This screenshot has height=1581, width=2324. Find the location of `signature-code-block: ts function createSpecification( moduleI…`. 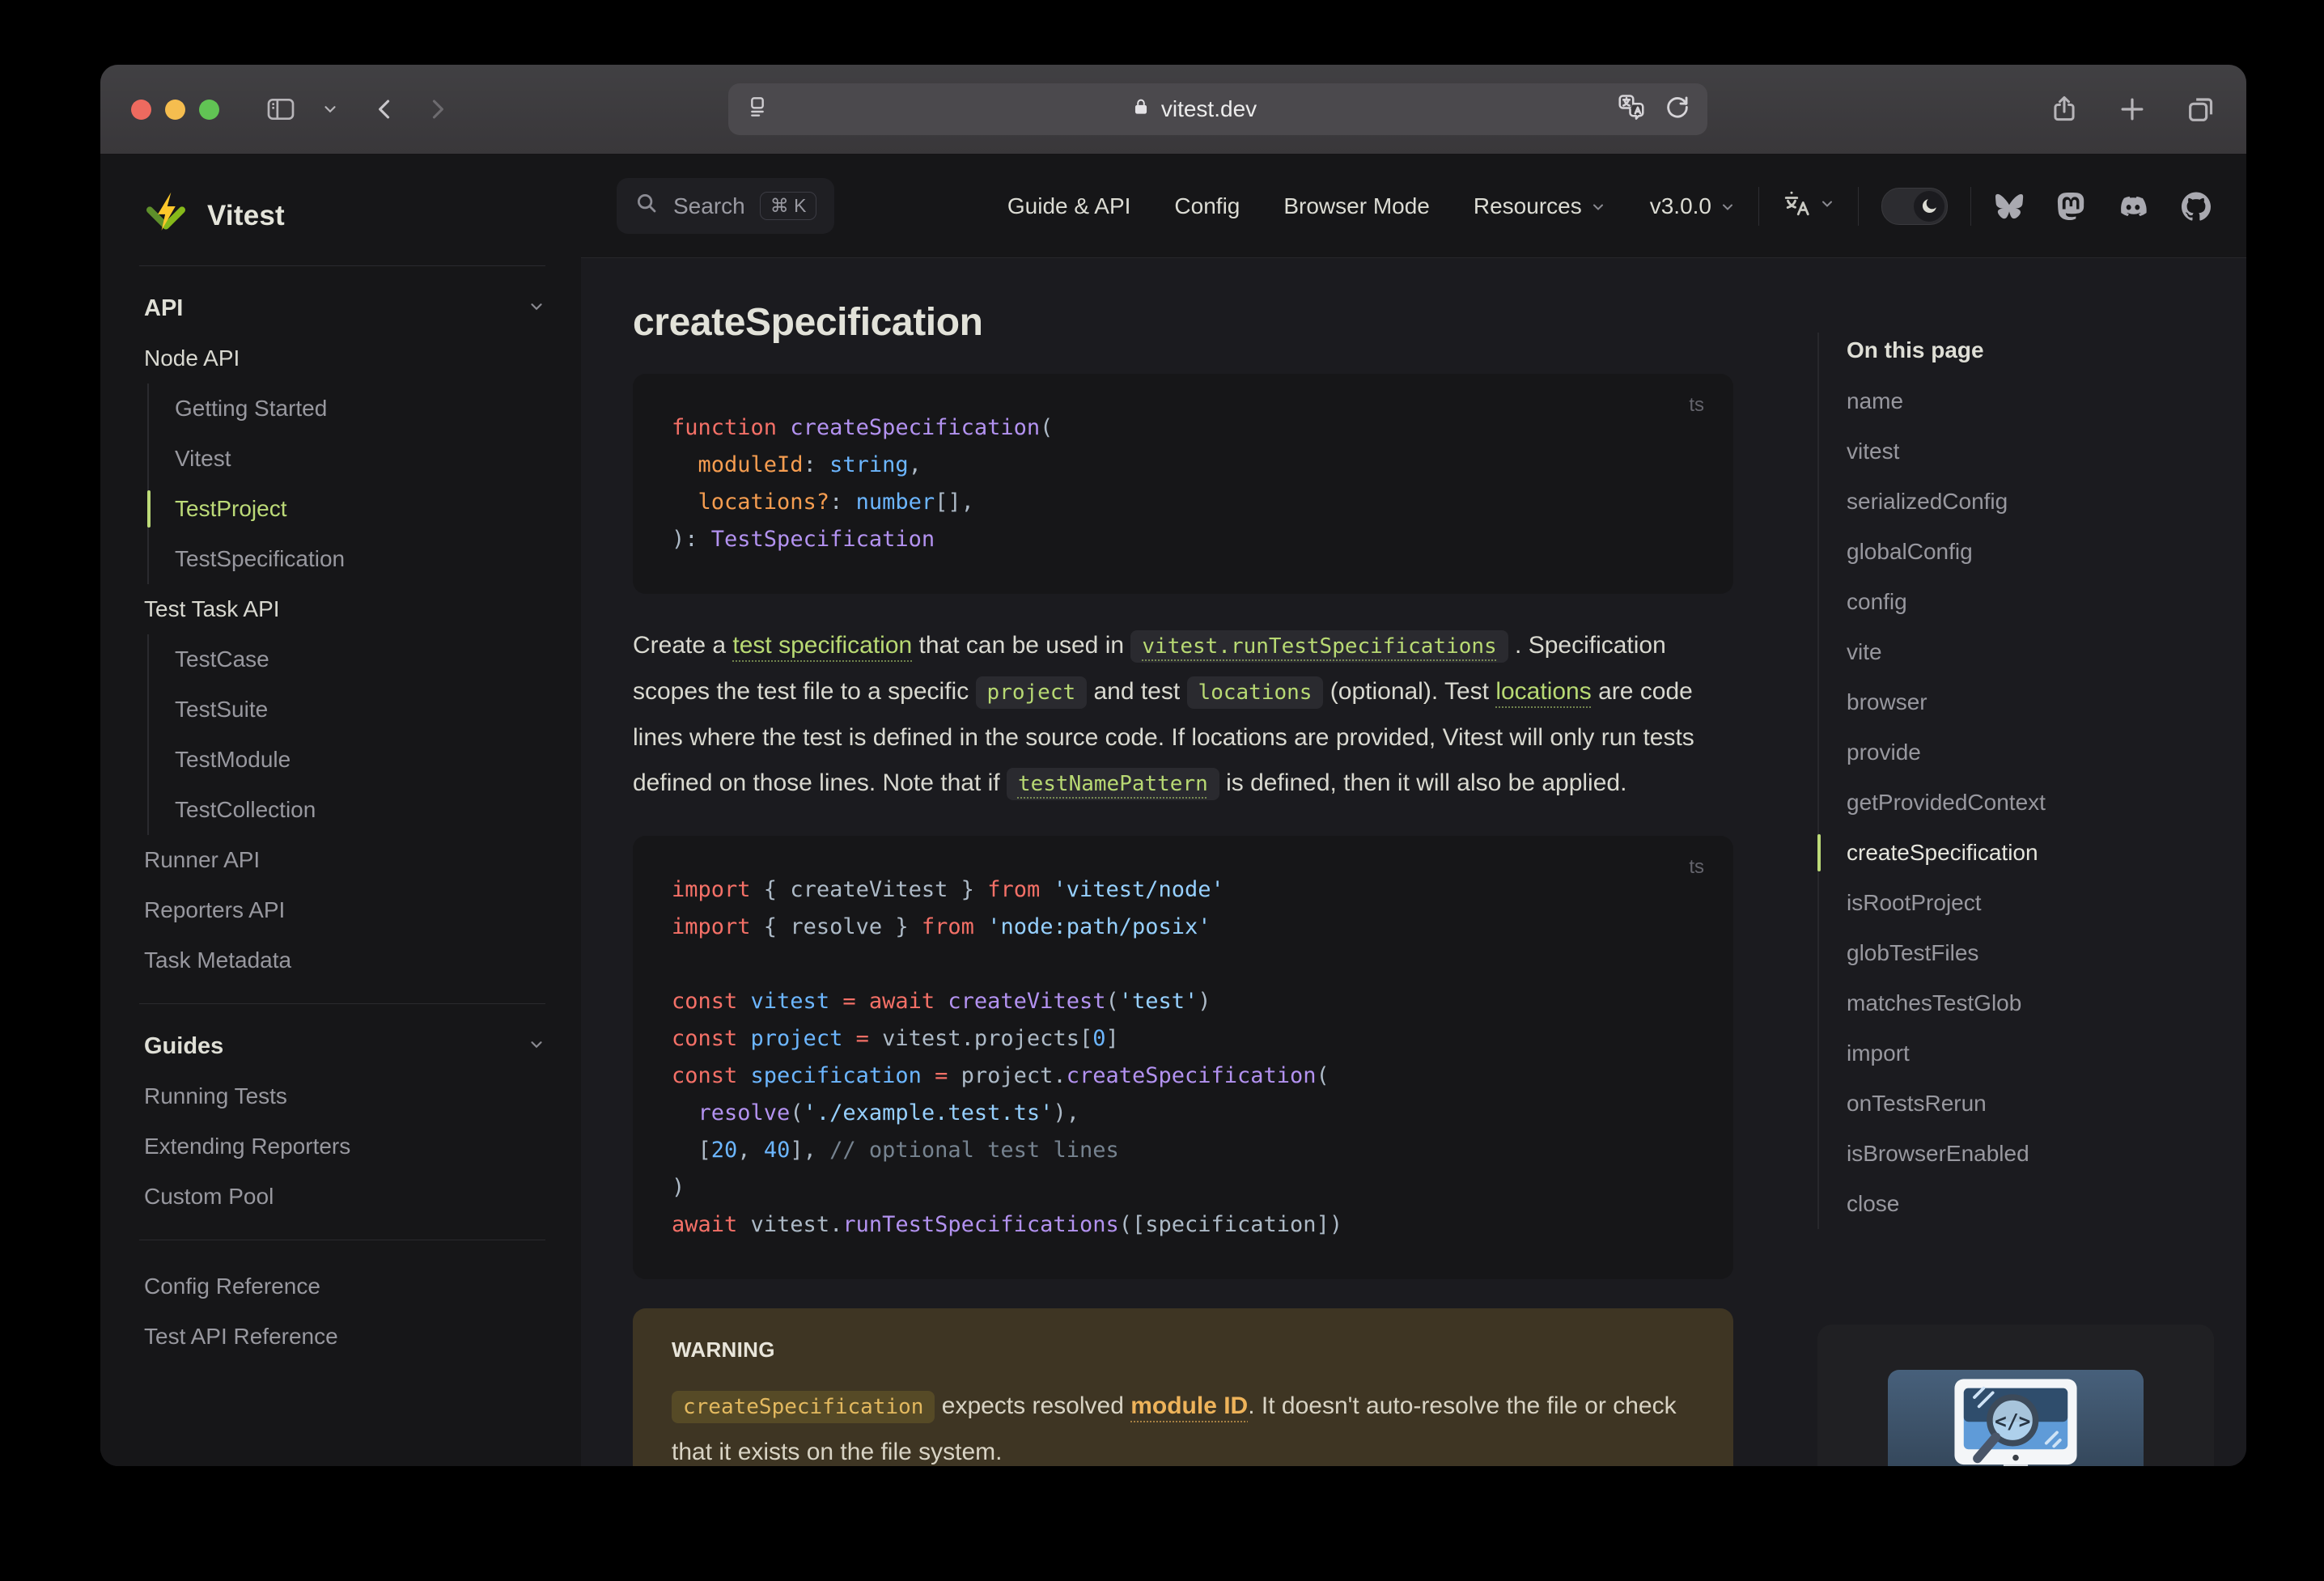

signature-code-block: ts function createSpecification( moduleI… is located at coordinates (1183, 484).